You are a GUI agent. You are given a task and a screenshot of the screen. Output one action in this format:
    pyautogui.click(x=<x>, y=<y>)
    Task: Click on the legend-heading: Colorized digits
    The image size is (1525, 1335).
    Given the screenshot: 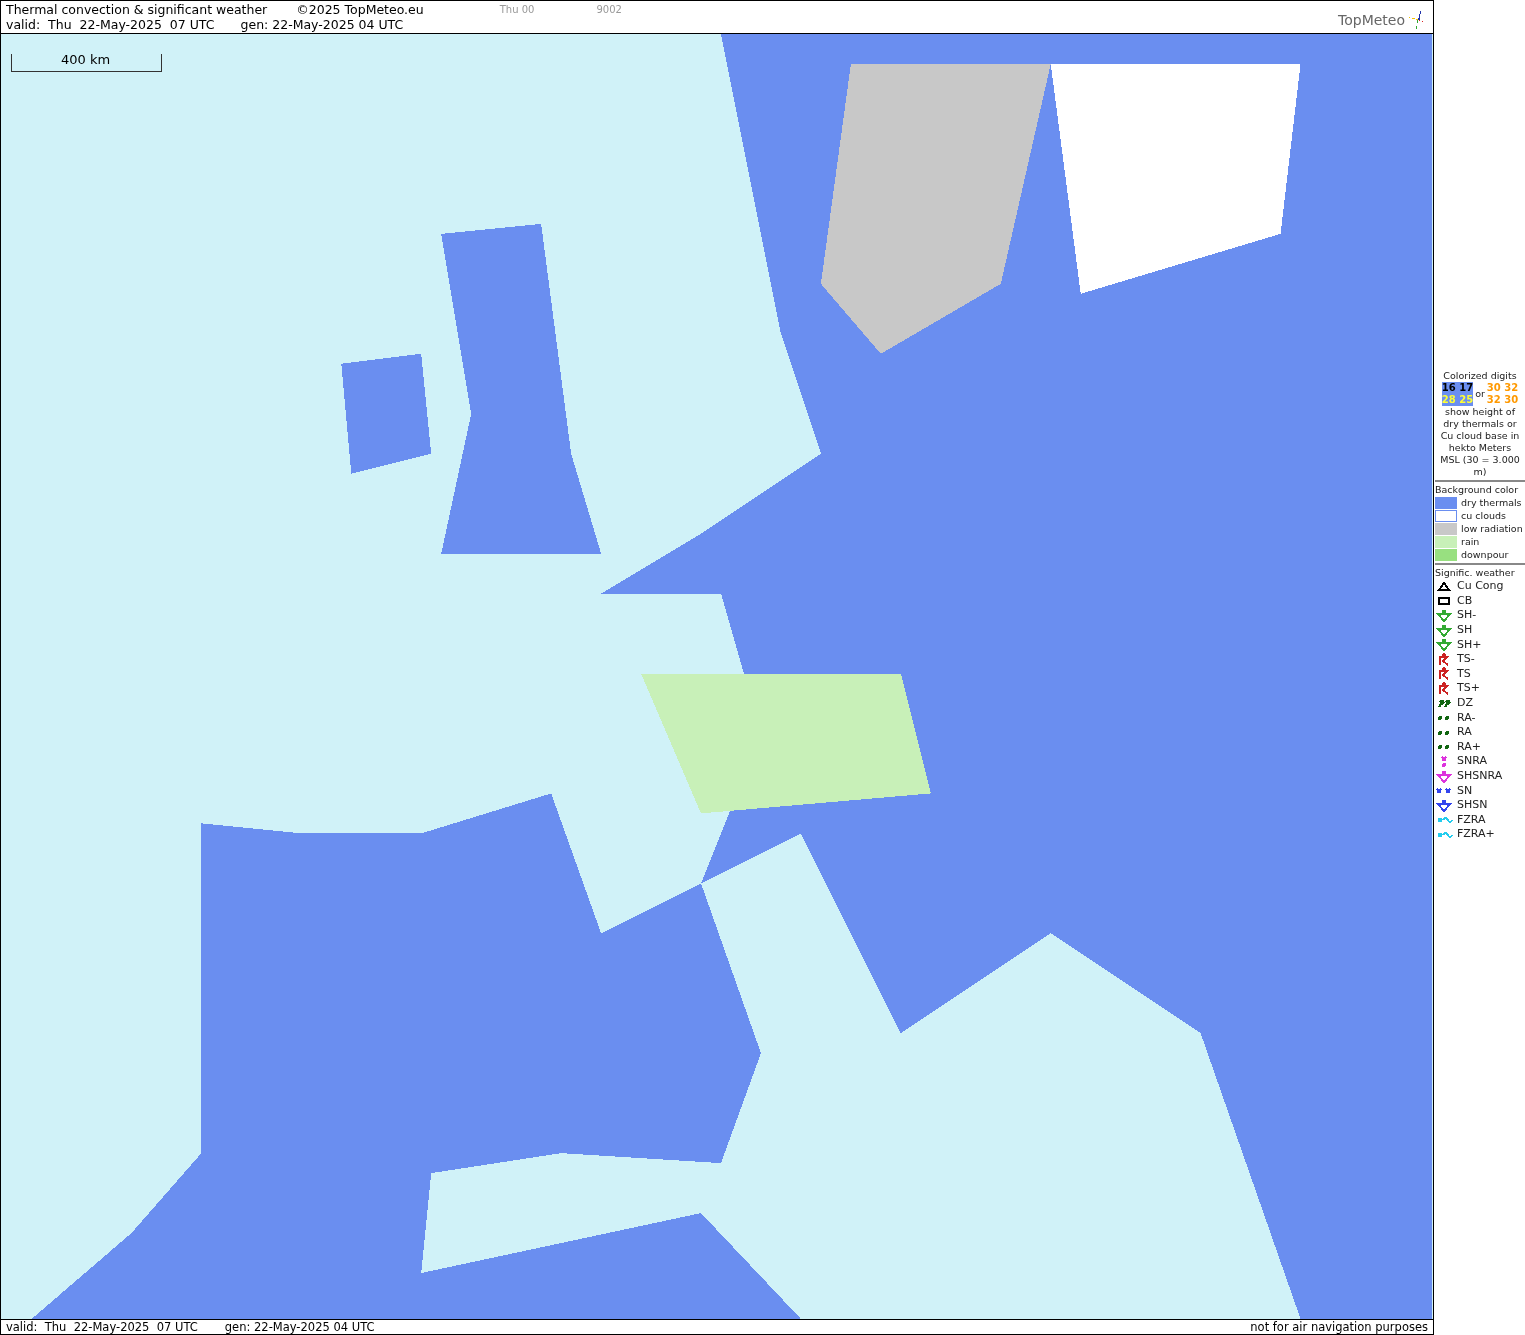 What is the action you would take?
    pyautogui.click(x=1480, y=376)
    